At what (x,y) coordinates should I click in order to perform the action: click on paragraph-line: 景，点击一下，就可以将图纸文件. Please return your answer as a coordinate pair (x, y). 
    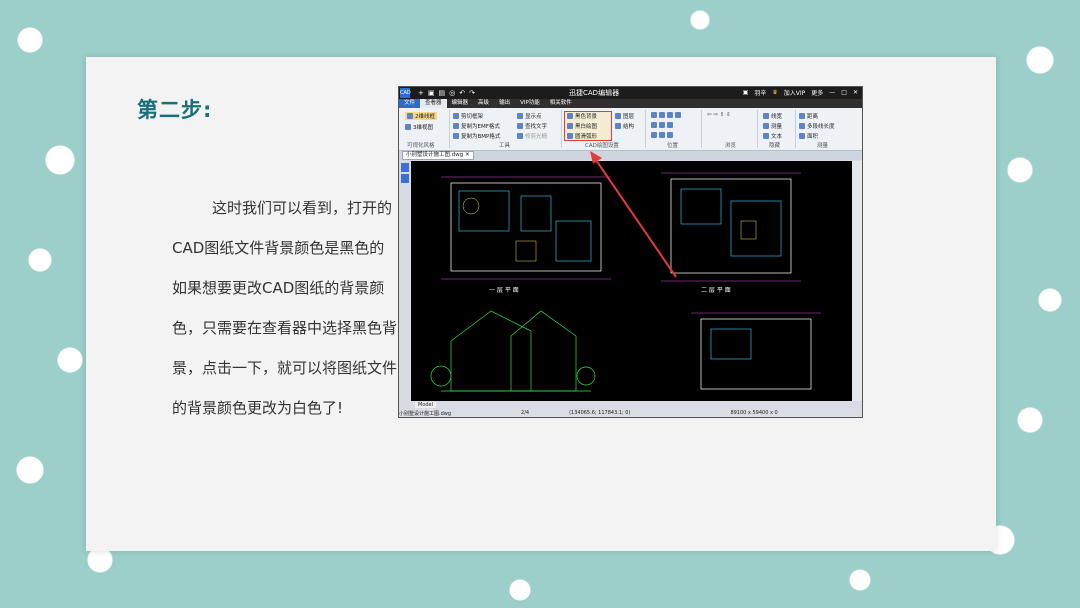
    Looking at the image, I should click on (285, 368).